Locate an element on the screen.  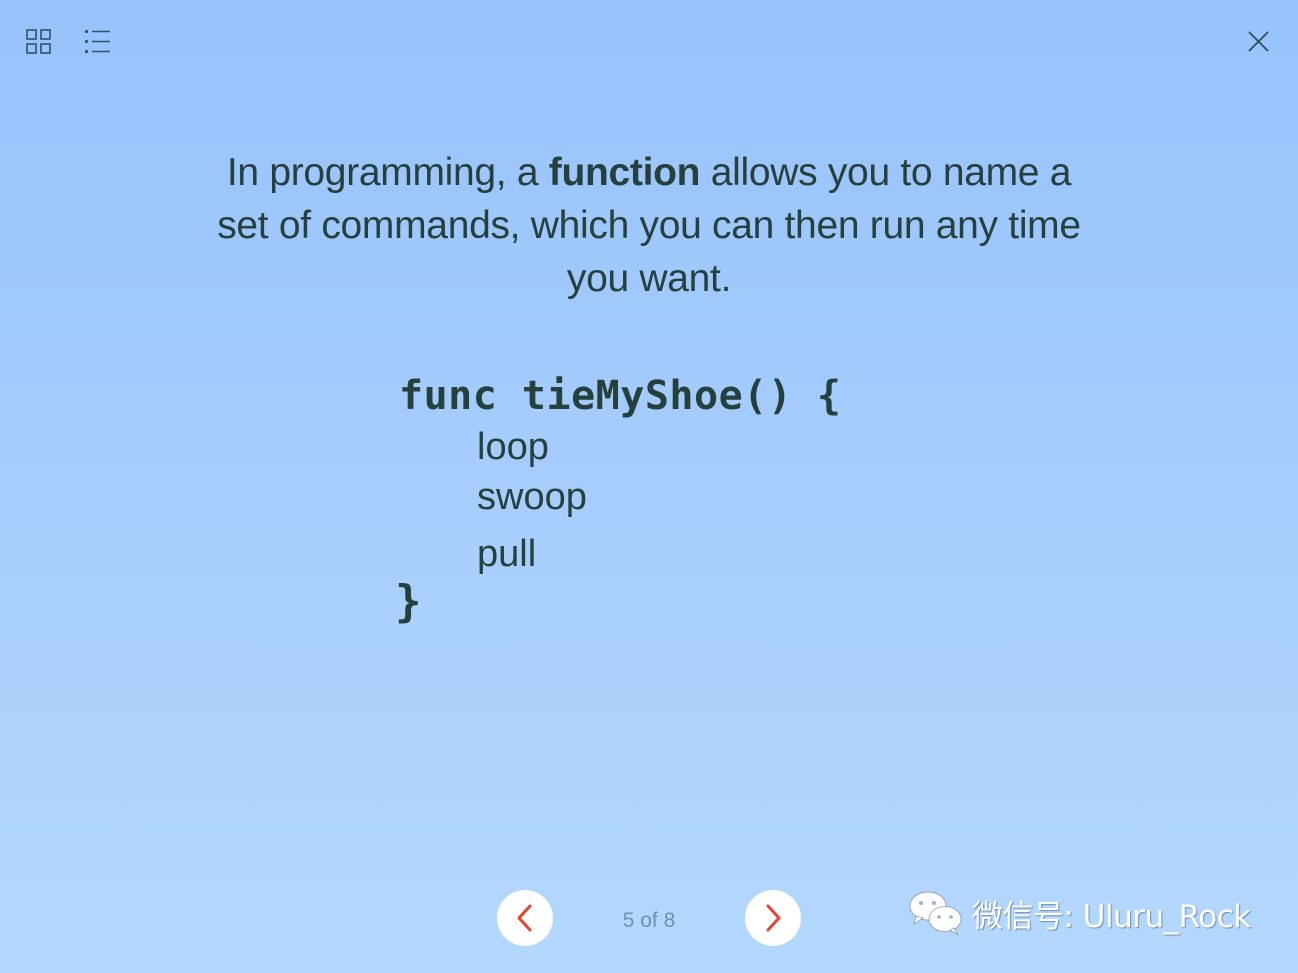
chevron-right-icon is located at coordinates (773, 918).